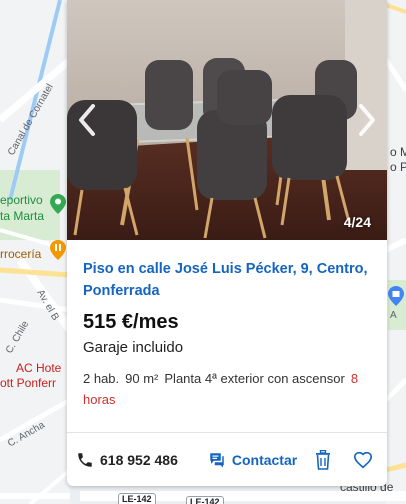  Describe the element at coordinates (357, 222) in the screenshot. I see `photo-counter: 4/24` at that location.